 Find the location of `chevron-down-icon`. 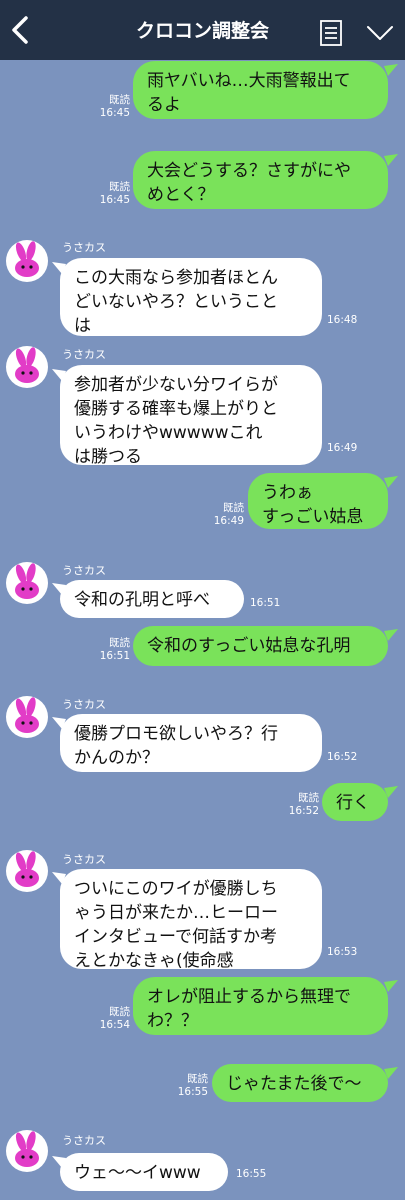

chevron-down-icon is located at coordinates (380, 33).